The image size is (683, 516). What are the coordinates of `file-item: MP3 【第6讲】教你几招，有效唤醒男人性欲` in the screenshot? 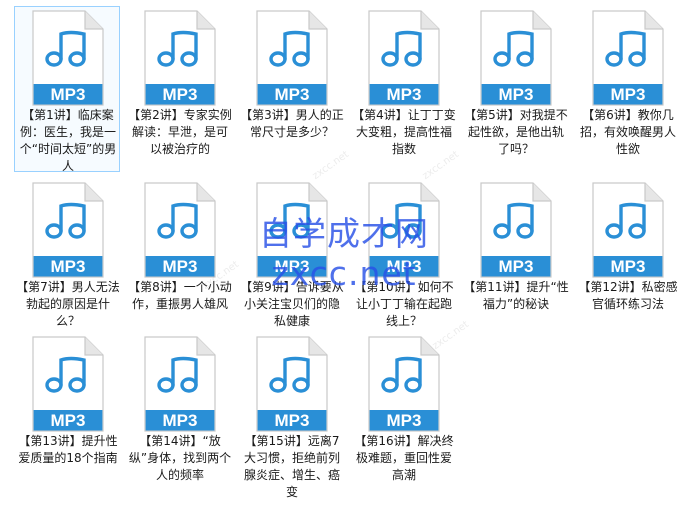 It's located at (627, 89).